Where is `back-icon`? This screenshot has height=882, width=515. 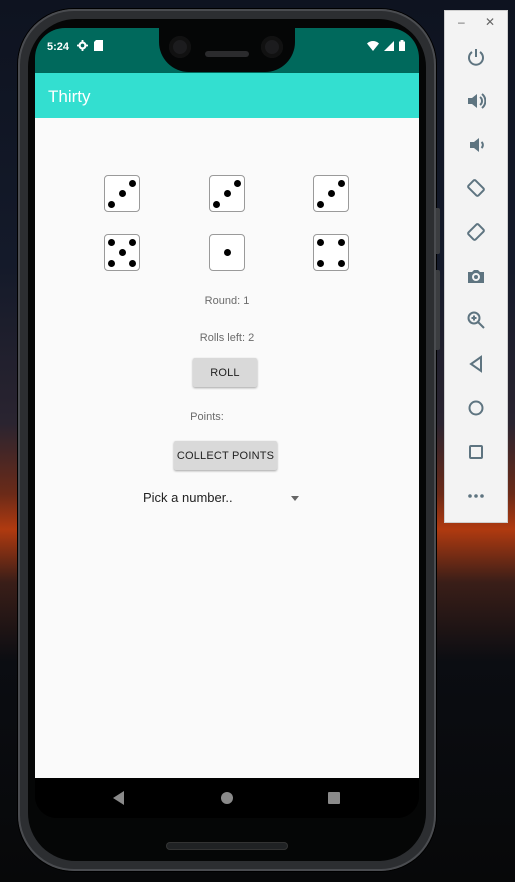
back-icon is located at coordinates (475, 364).